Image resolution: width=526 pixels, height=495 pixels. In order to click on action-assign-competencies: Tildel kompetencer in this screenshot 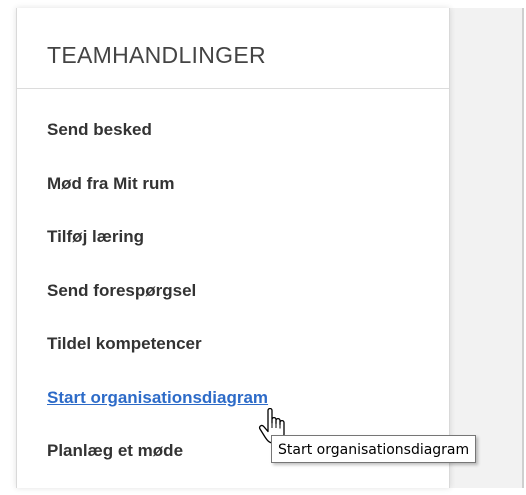, I will do `click(157, 361)`.